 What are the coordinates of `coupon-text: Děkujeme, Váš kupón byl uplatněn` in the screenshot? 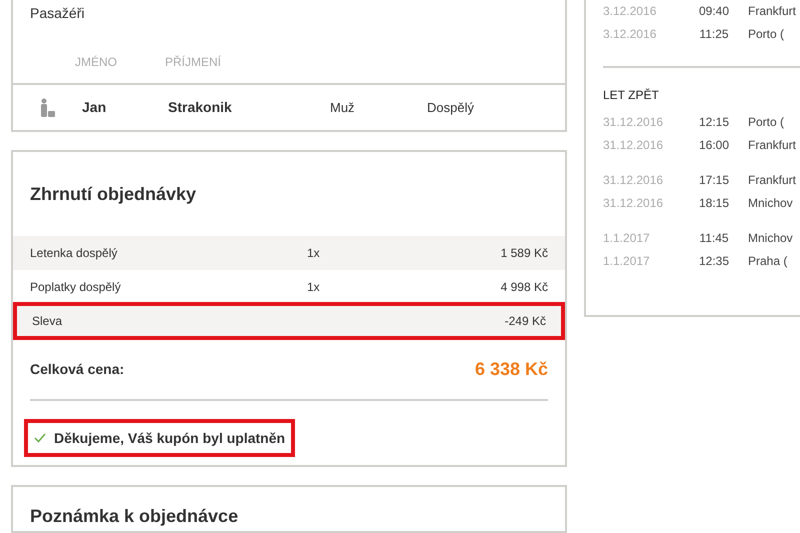 It's located at (170, 438).